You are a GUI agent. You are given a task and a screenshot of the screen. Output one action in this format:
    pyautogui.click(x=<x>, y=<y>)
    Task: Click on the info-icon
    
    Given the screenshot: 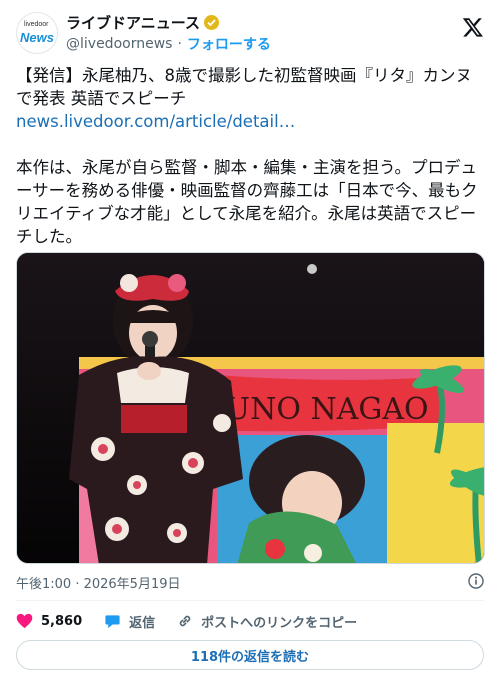 What is the action you would take?
    pyautogui.click(x=476, y=581)
    